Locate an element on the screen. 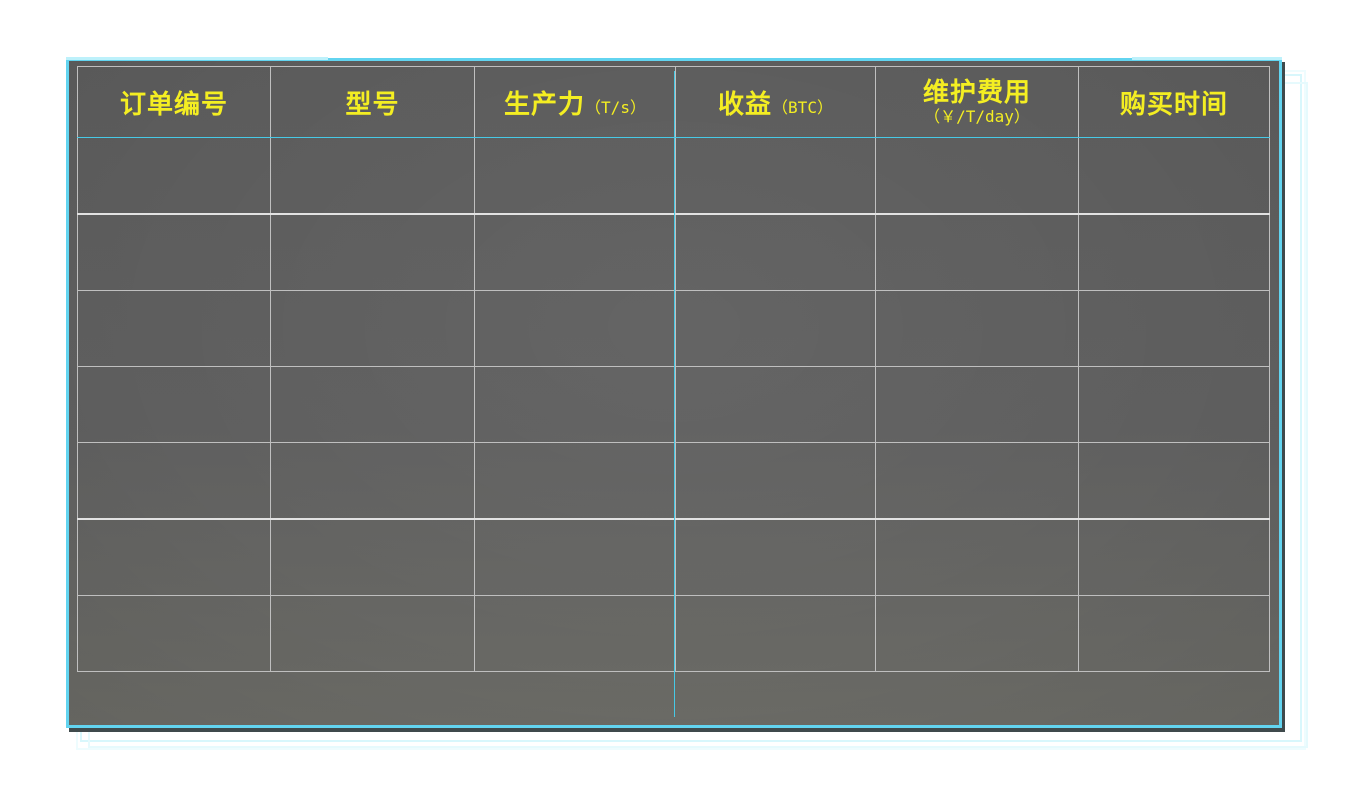 Image resolution: width=1346 pixels, height=807 pixels. column-unit-productivity: （T/s） is located at coordinates (615, 107).